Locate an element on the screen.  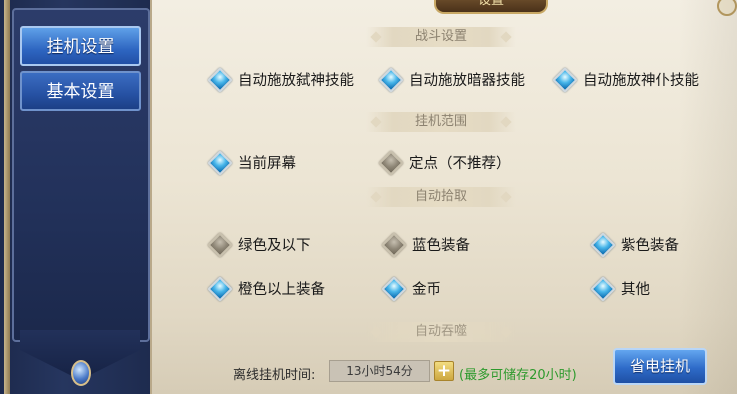
option-label: 绿色及以下 is located at coordinates (274, 246).